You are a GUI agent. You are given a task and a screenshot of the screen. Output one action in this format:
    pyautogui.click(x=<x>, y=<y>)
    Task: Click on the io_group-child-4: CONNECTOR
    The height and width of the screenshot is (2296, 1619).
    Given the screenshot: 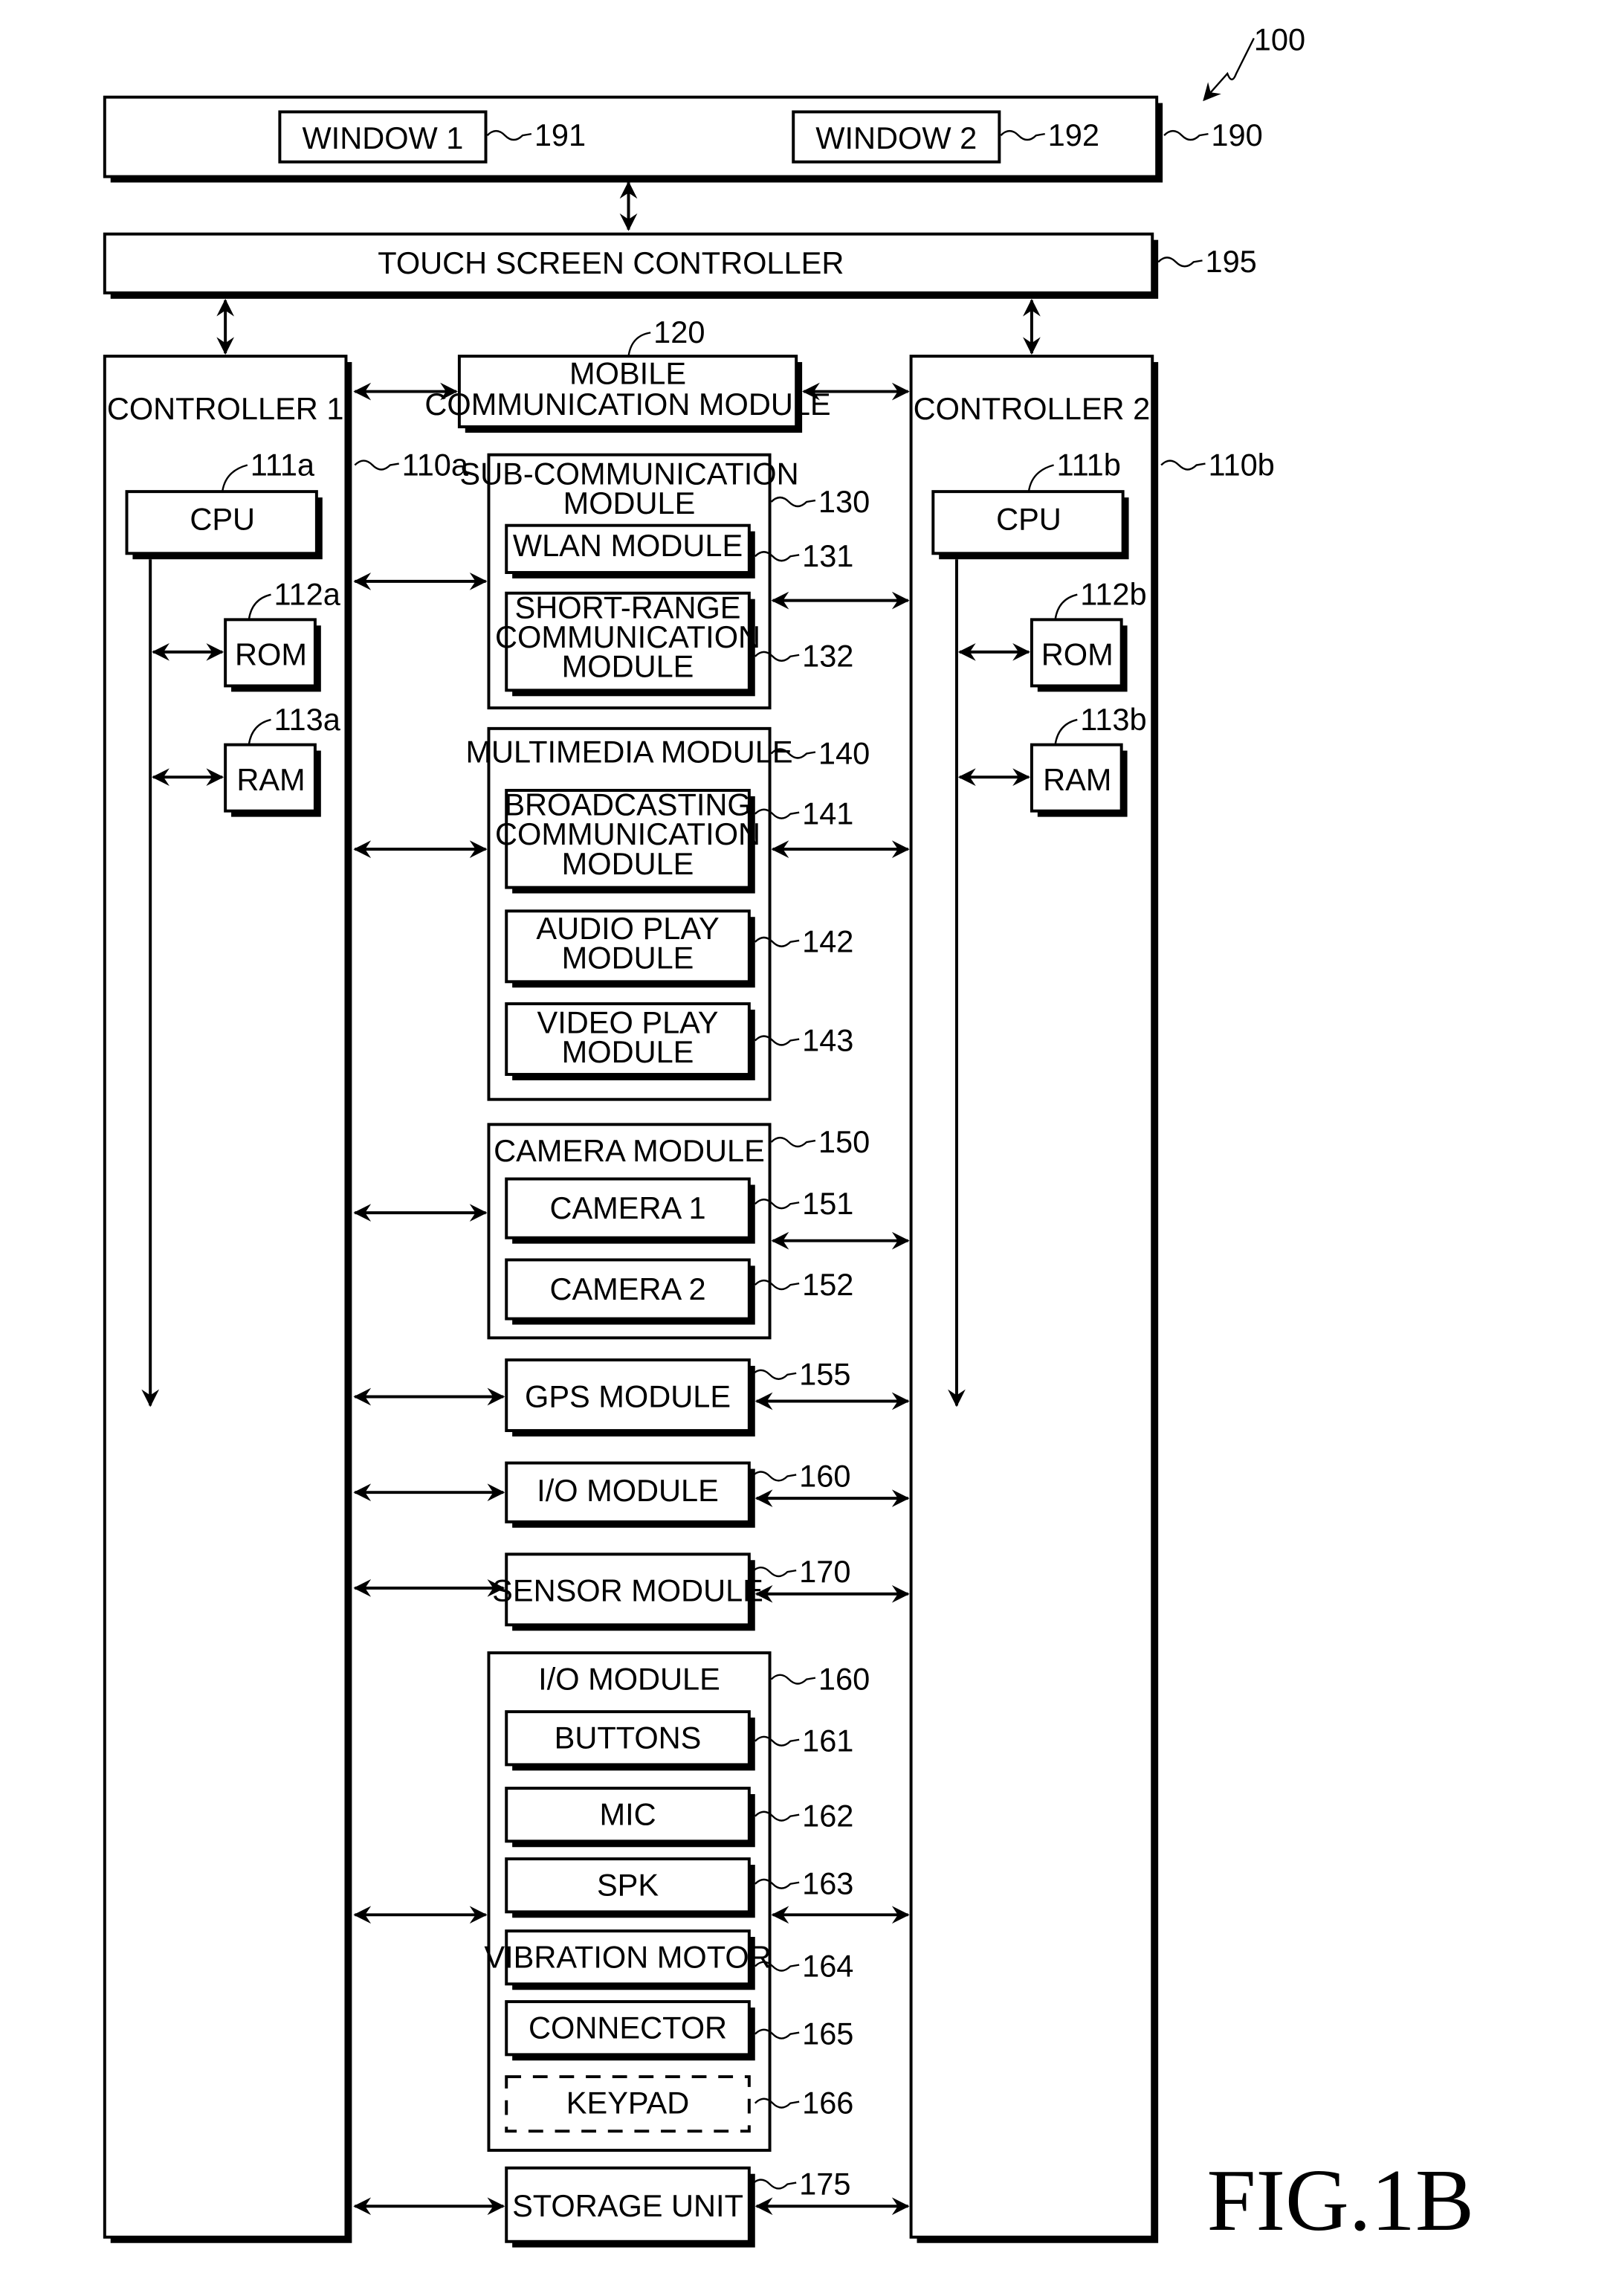 What is the action you would take?
    pyautogui.click(x=630, y=2030)
    